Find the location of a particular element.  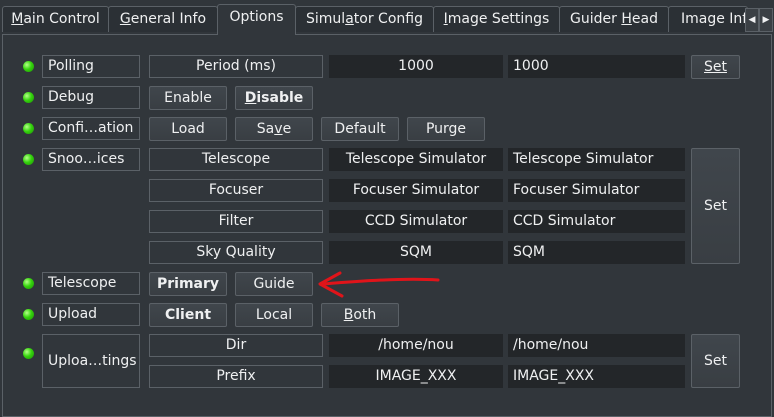

snoop-status-led-icon is located at coordinates (28, 159).